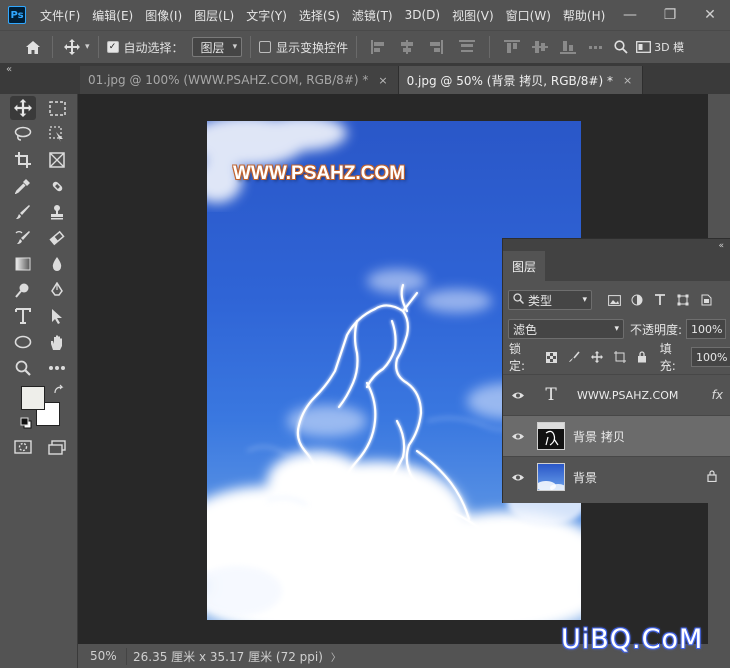  I want to click on align-top-icon, so click(467, 47).